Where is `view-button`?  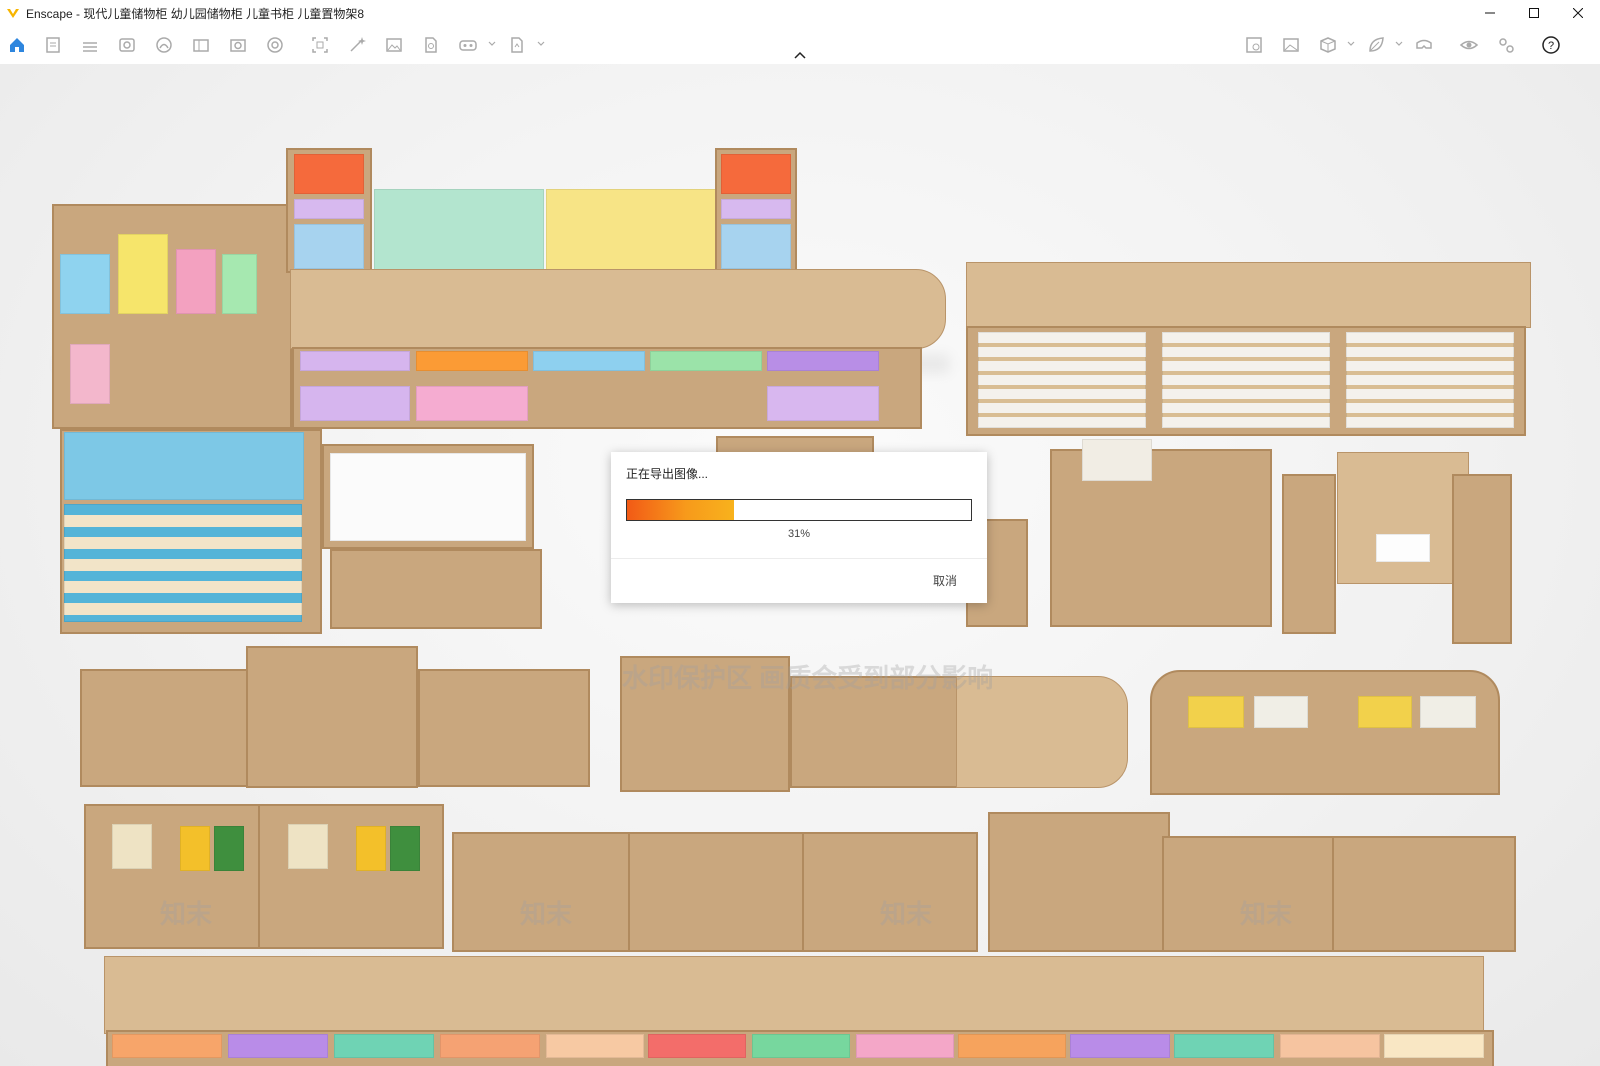 view-button is located at coordinates (127, 45).